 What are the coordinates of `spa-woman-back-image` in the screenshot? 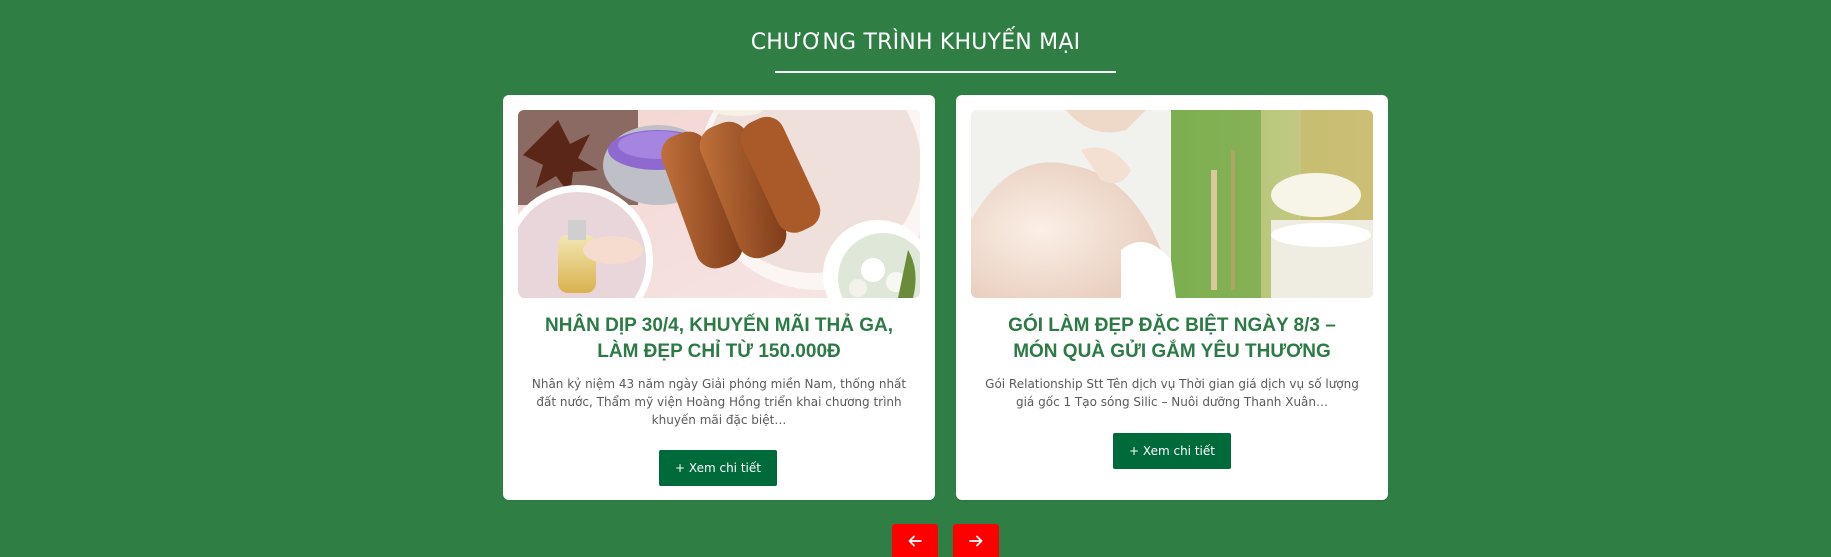 It's located at (1172, 204).